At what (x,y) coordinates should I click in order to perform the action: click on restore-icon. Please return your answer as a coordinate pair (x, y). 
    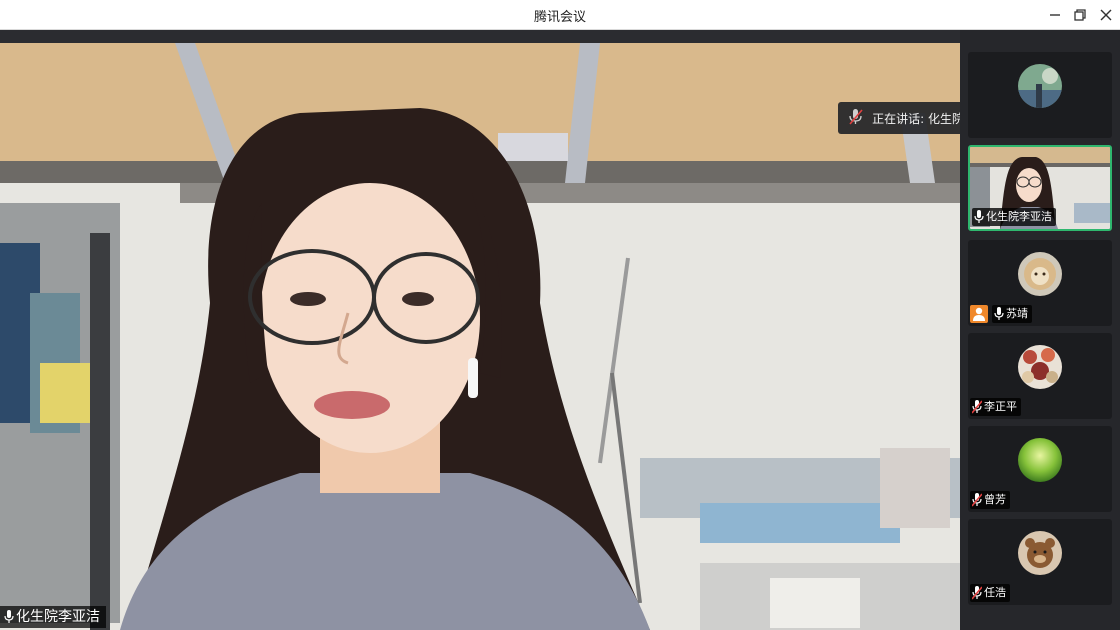
    Looking at the image, I should click on (1080, 15).